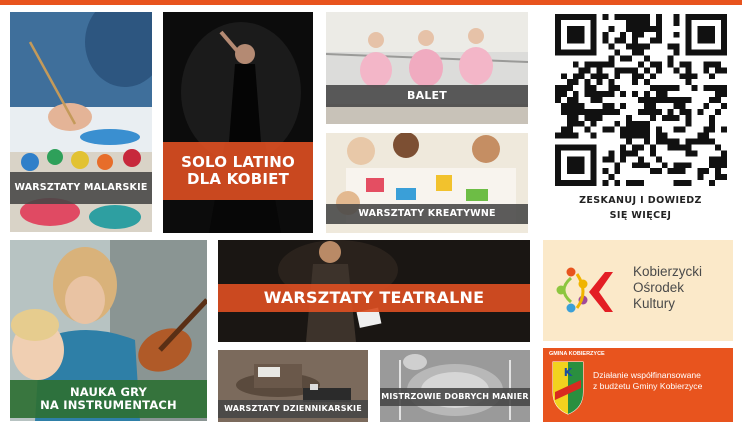  I want to click on tile-instrument-lessons: NAUKA GRY NA INSTRUMENTACH, so click(108, 330).